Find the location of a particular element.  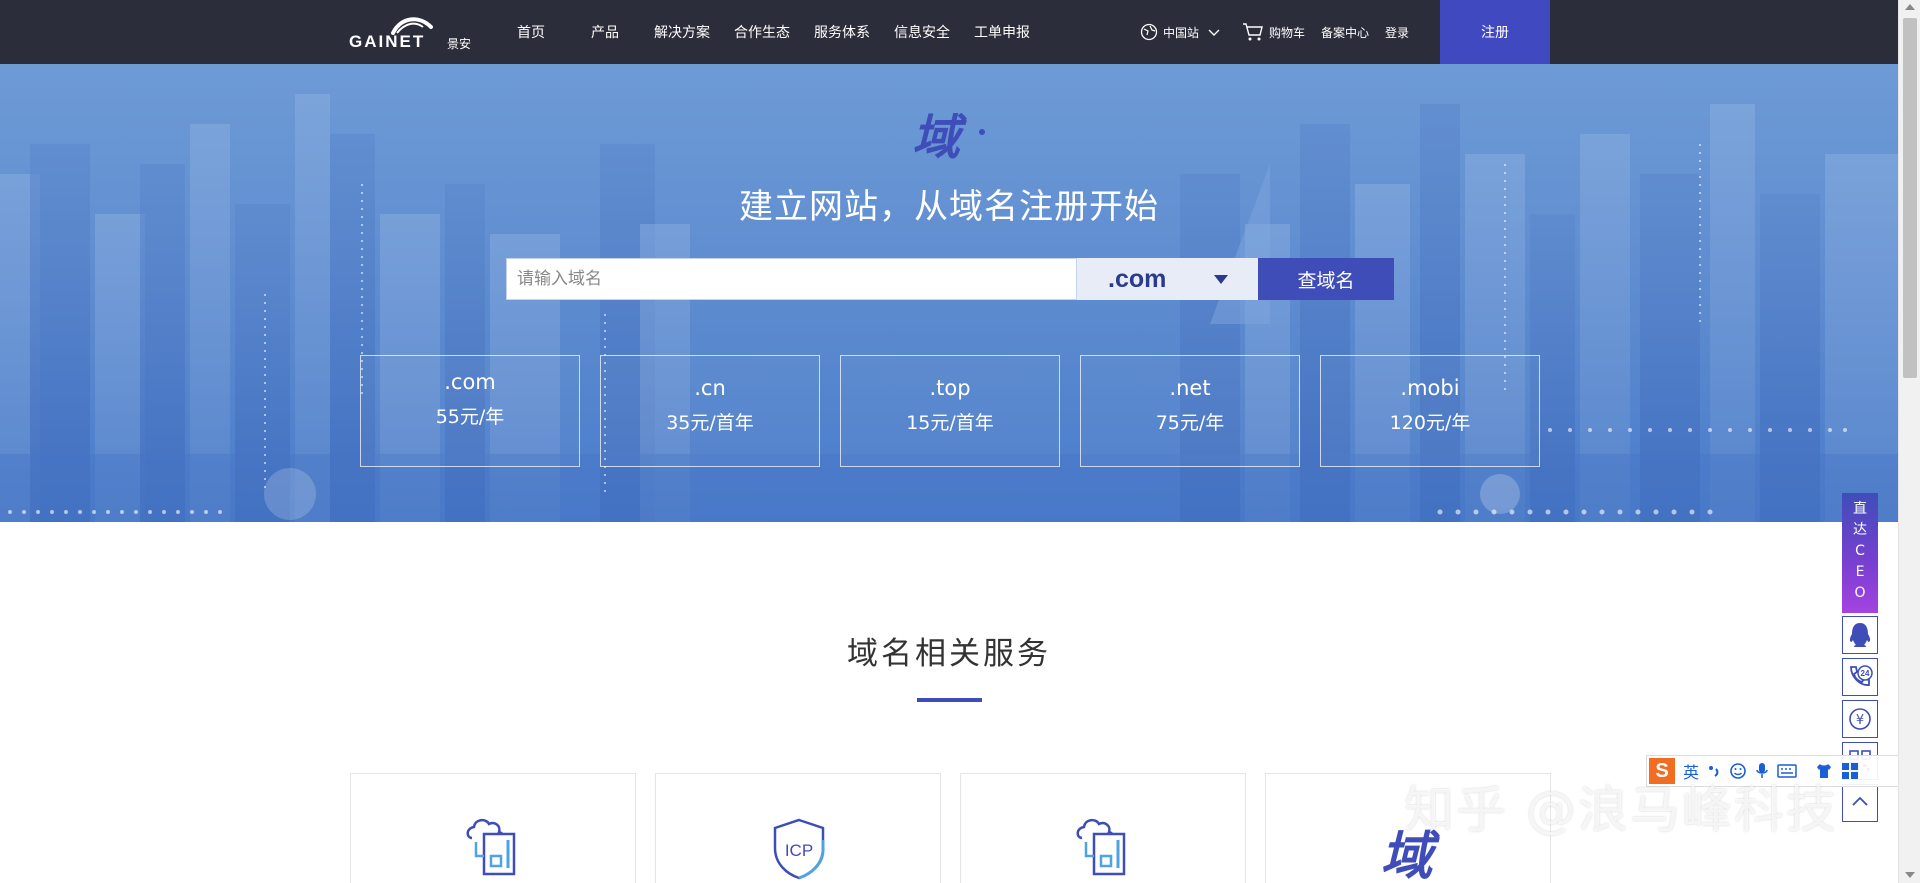

login-link: 登录 is located at coordinates (1397, 32).